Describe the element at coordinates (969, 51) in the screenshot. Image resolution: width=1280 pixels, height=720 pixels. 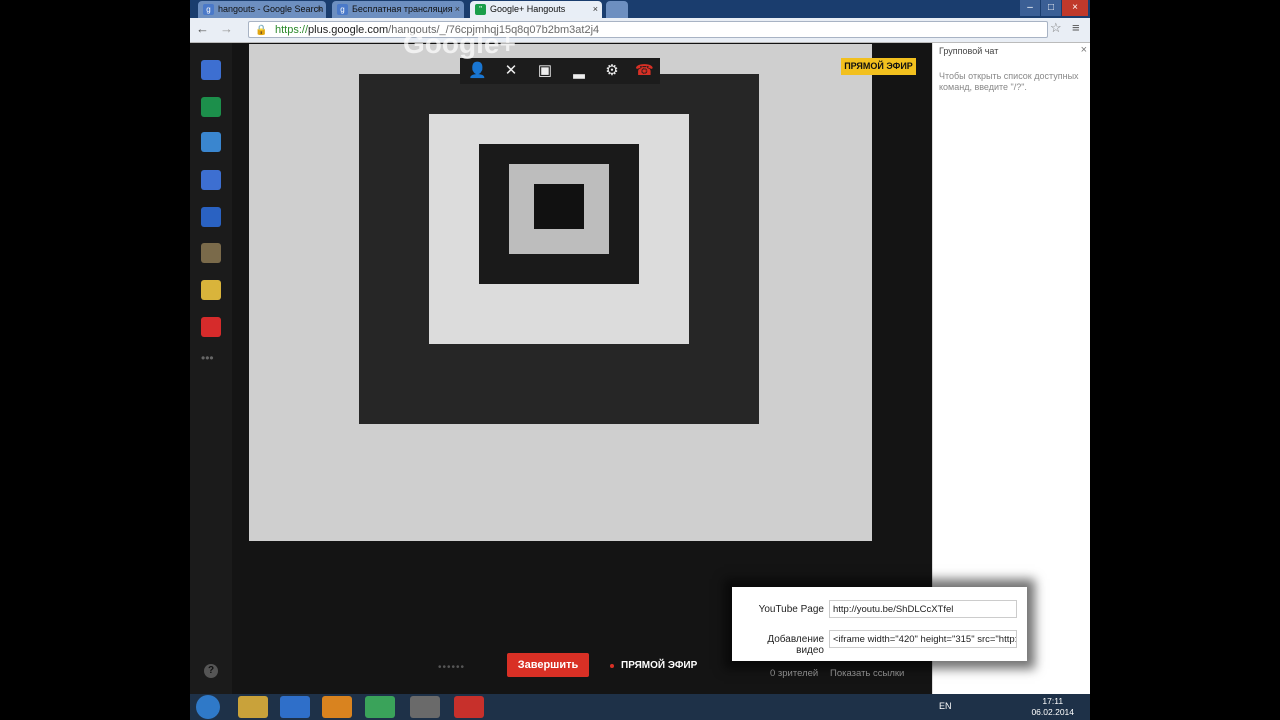
I see `chat-title: Групповой чат` at that location.